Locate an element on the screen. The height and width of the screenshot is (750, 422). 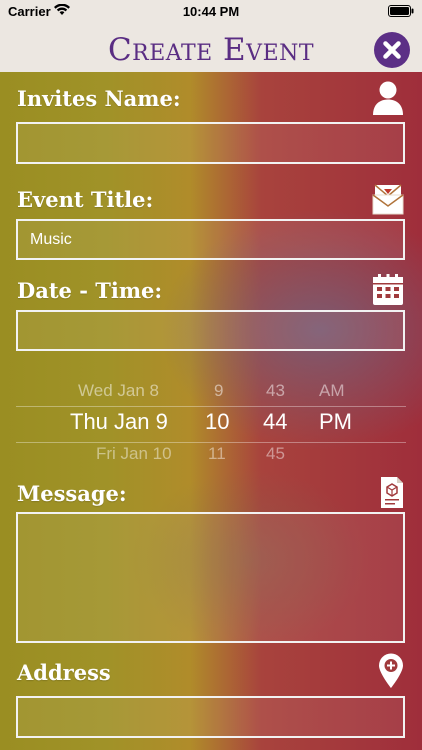
picker-date: Thu Jan 9 is located at coordinates (119, 421).